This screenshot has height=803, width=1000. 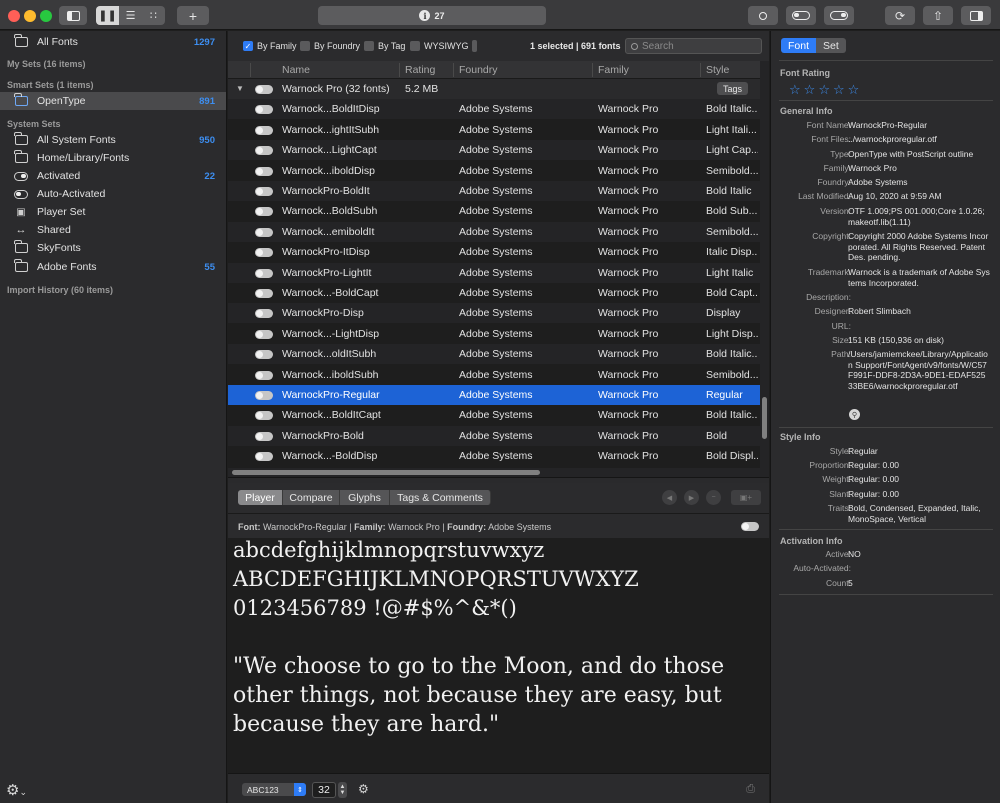 What do you see at coordinates (363, 789) in the screenshot?
I see `preview-settings-button: ⚙` at bounding box center [363, 789].